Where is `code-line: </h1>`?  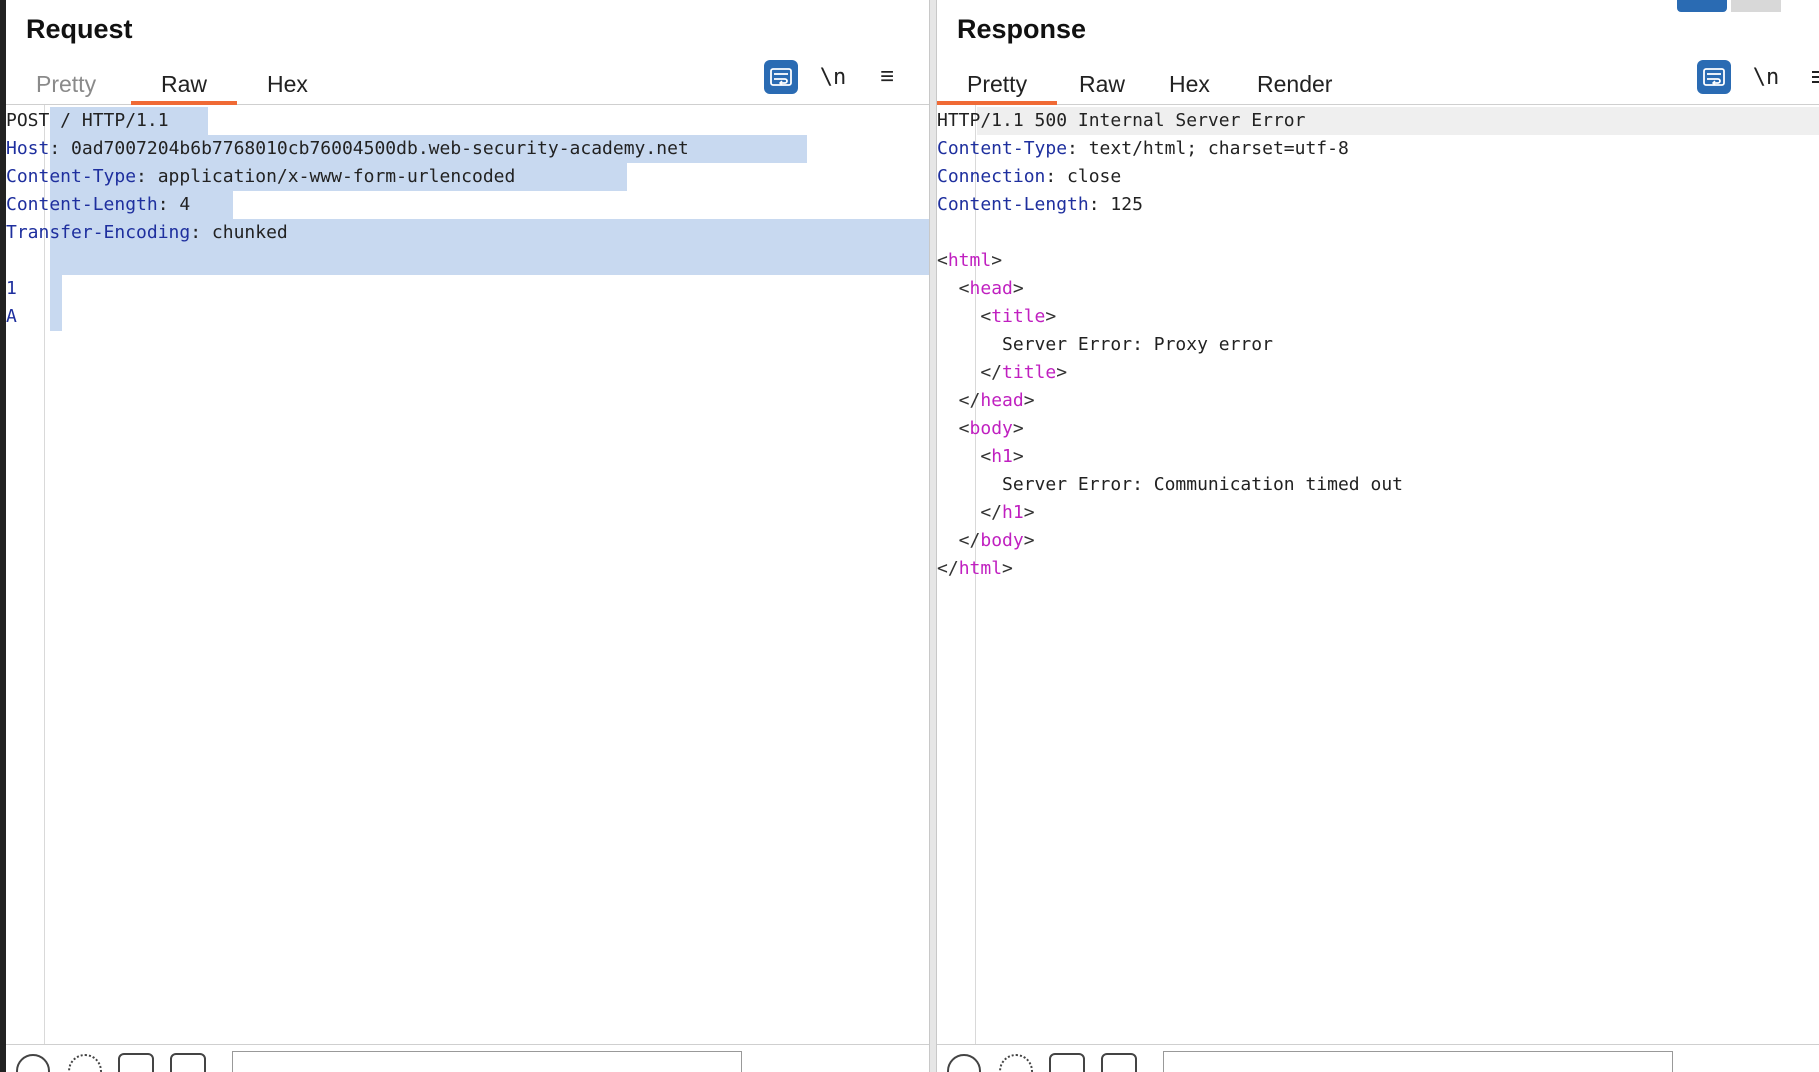
code-line: </h1> is located at coordinates (986, 512).